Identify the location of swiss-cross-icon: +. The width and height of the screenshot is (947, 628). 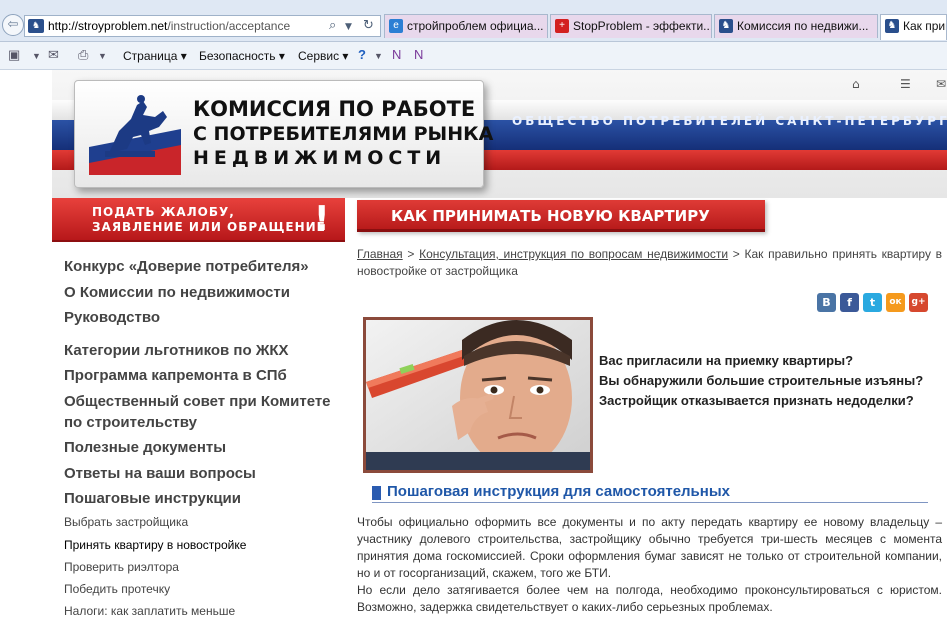
(562, 26).